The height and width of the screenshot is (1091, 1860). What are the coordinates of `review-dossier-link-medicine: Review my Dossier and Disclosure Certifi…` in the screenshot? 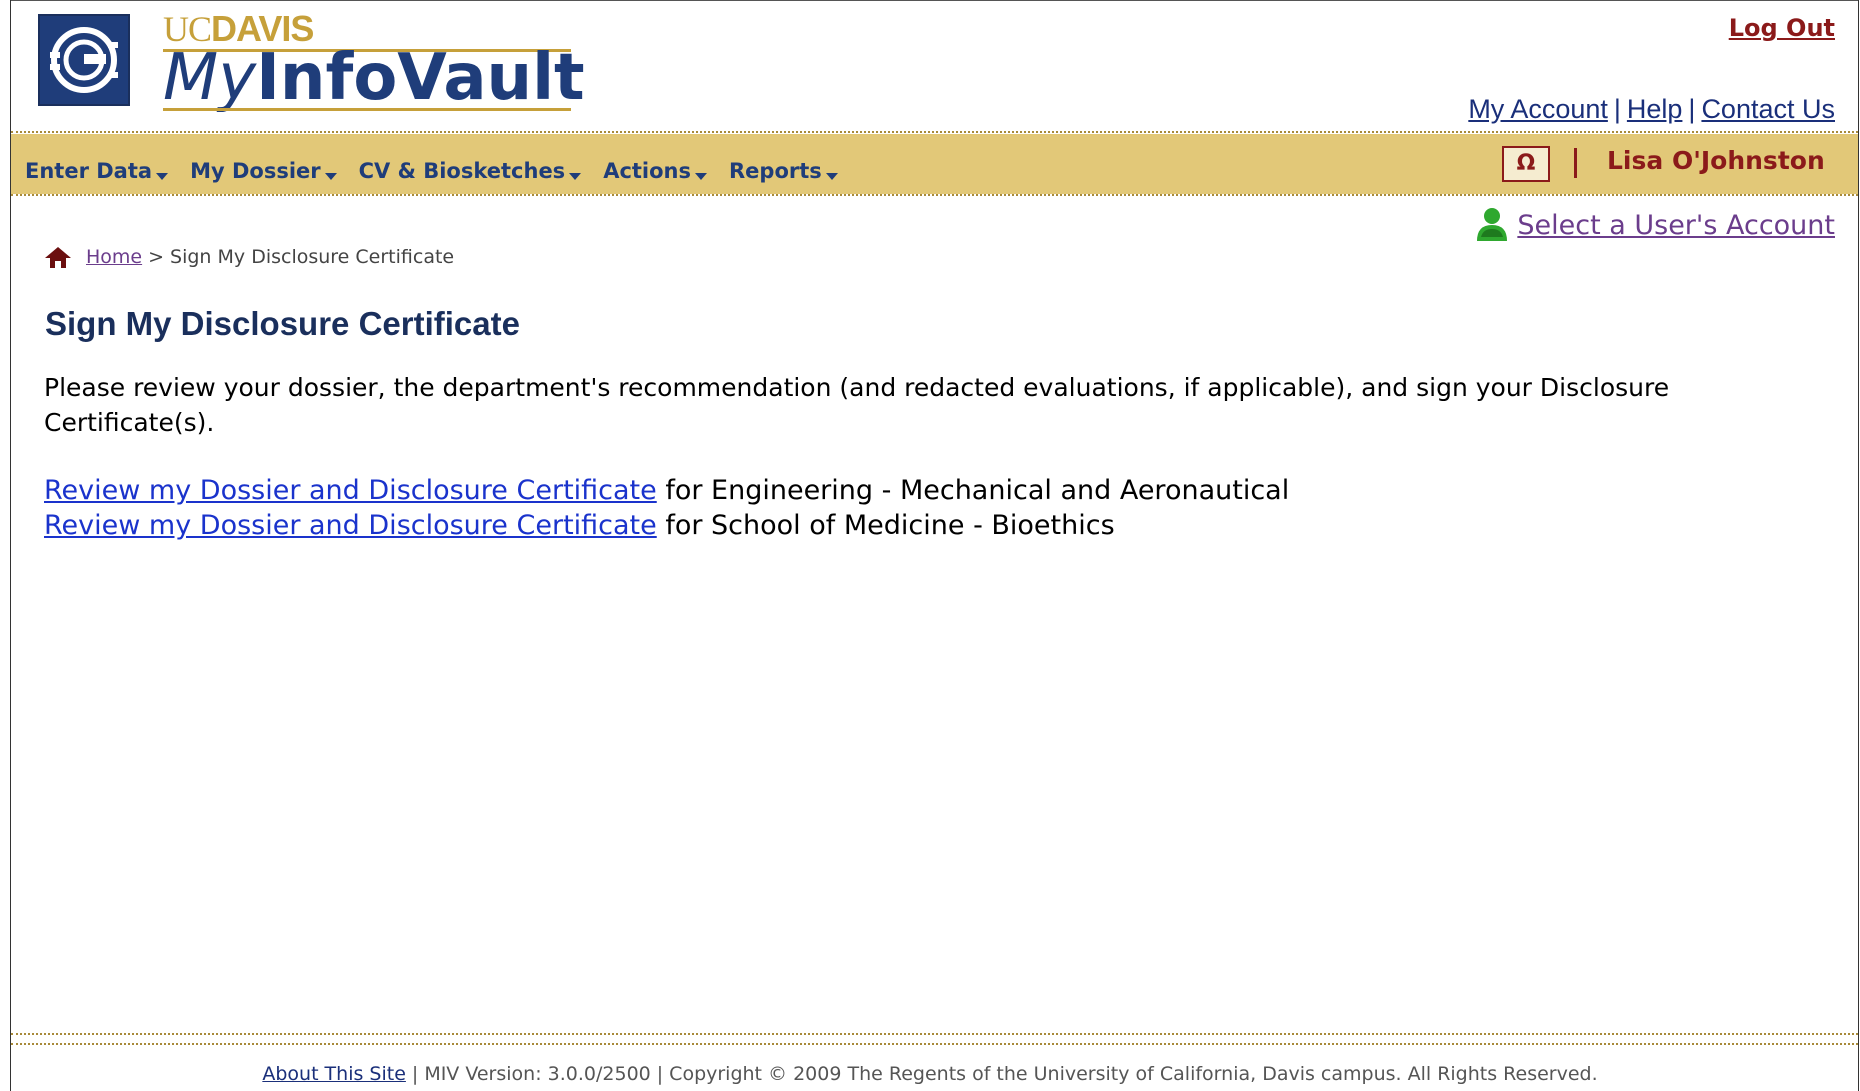 It's located at (350, 525).